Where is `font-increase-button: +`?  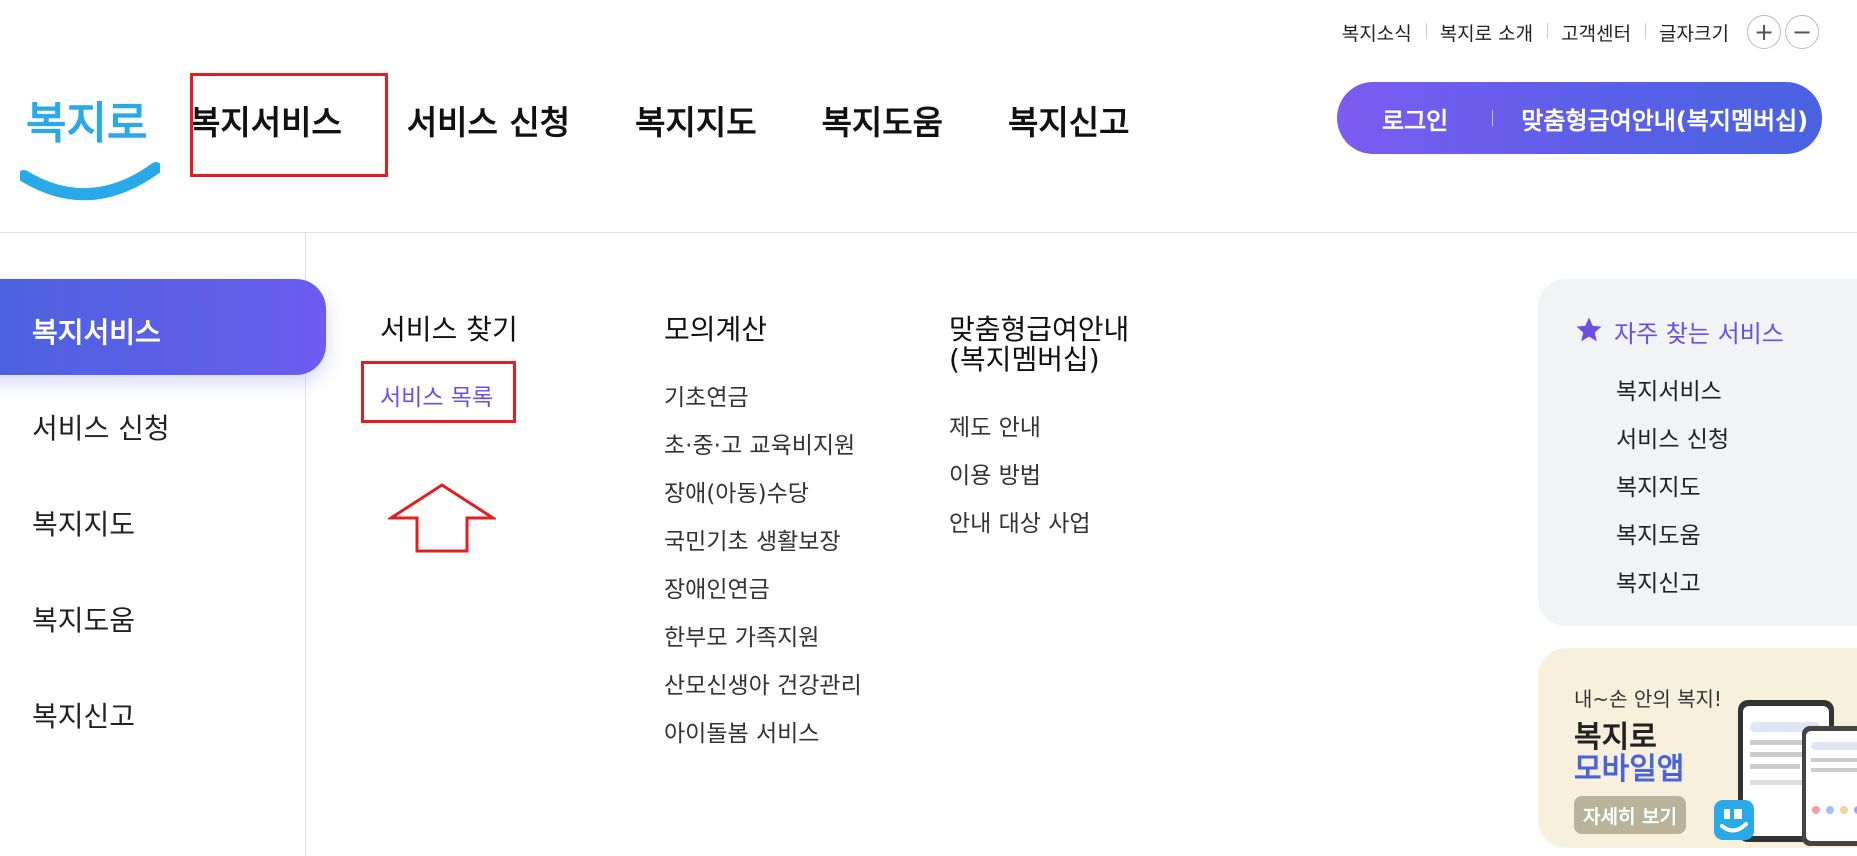
font-increase-button: + is located at coordinates (1764, 32).